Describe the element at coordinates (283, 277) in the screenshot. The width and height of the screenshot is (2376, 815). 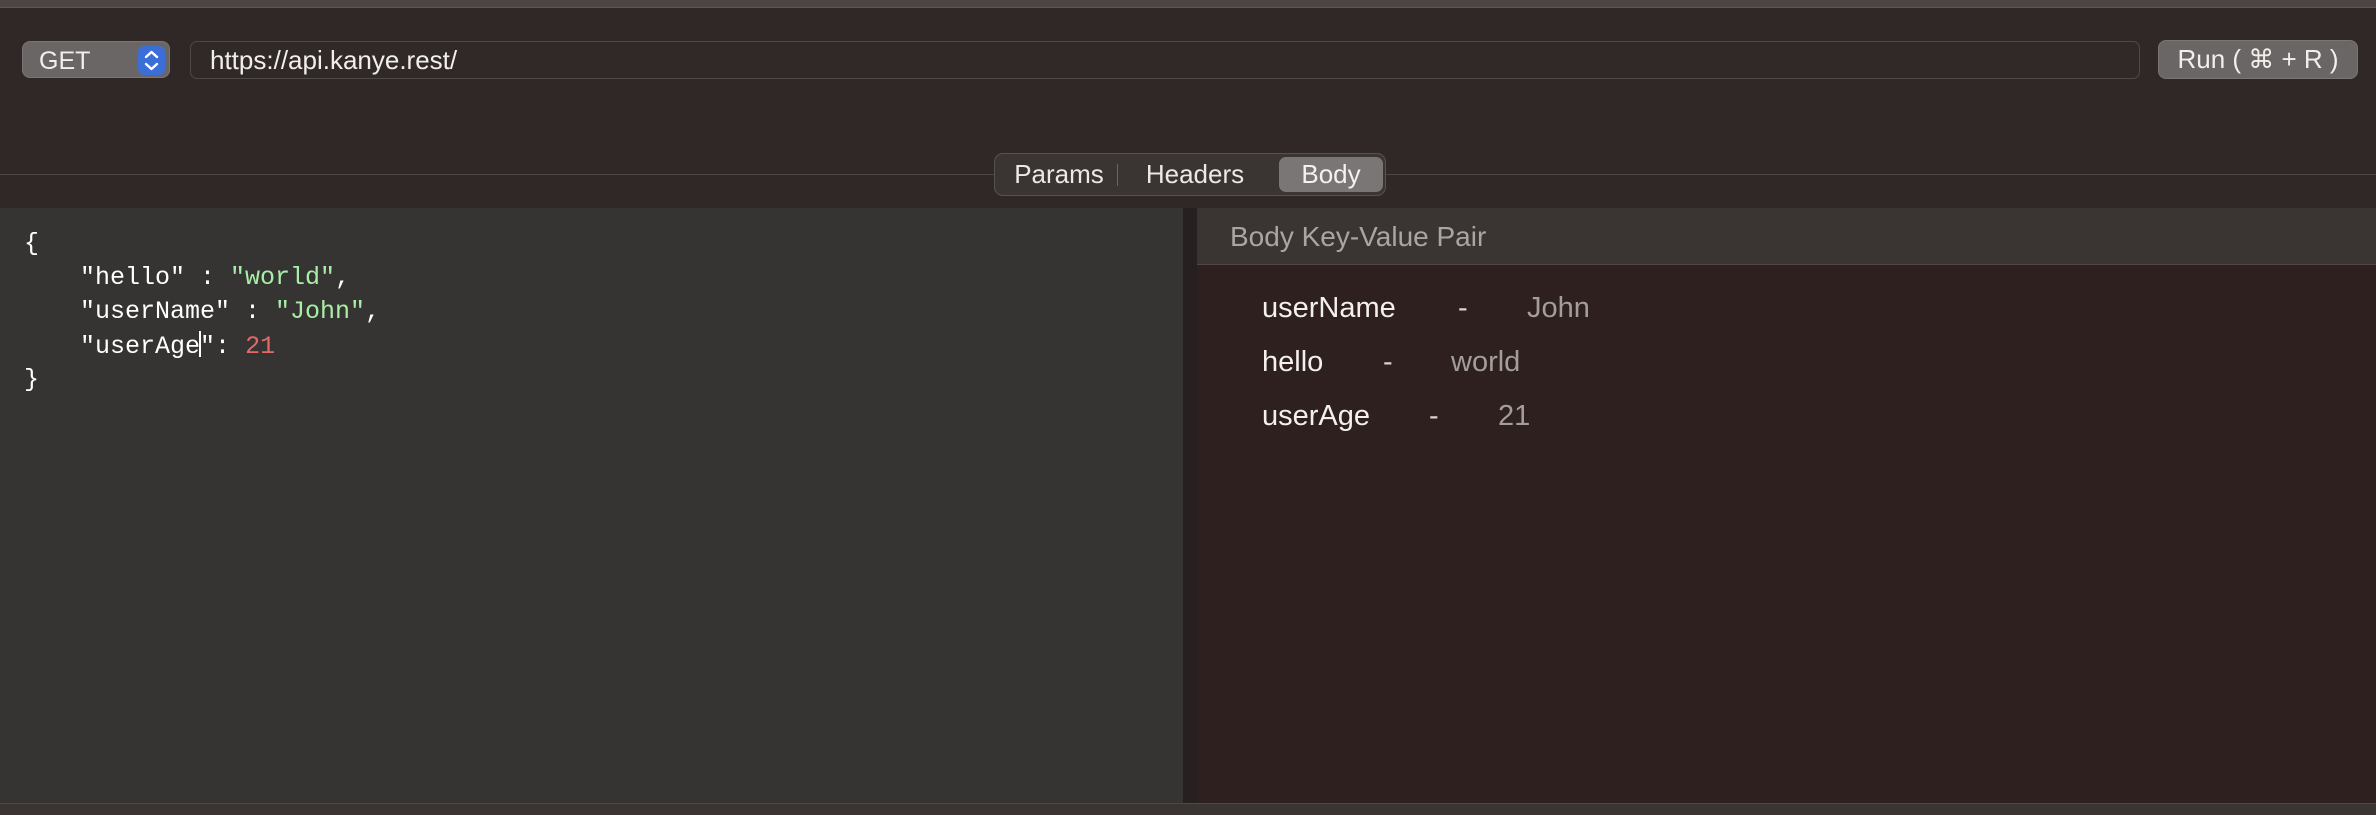
I see `json-value: "world"` at that location.